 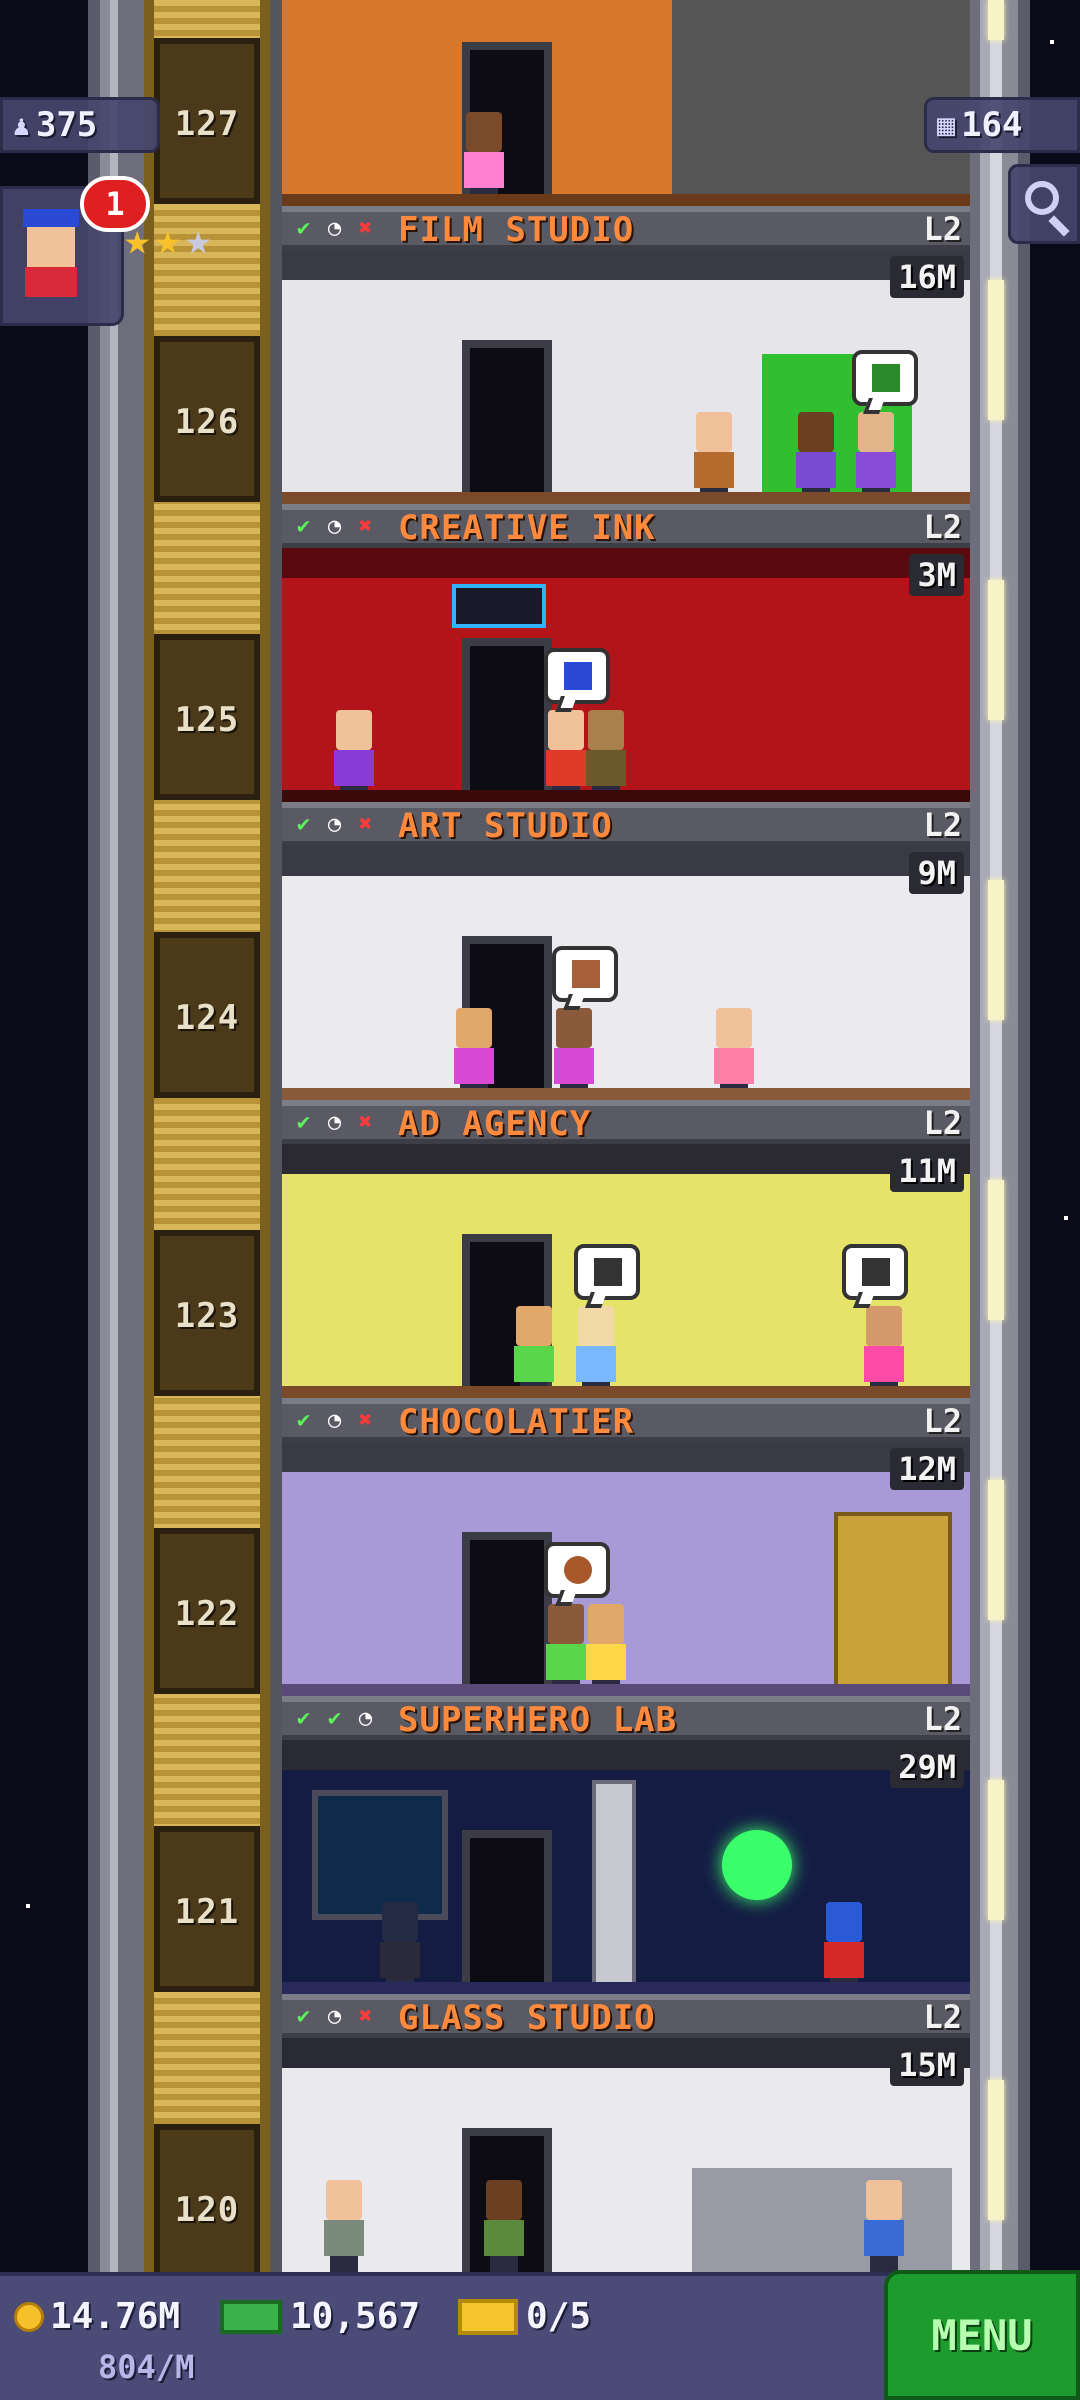 What do you see at coordinates (207, 717) in the screenshot?
I see `elevator-stop-125: 125` at bounding box center [207, 717].